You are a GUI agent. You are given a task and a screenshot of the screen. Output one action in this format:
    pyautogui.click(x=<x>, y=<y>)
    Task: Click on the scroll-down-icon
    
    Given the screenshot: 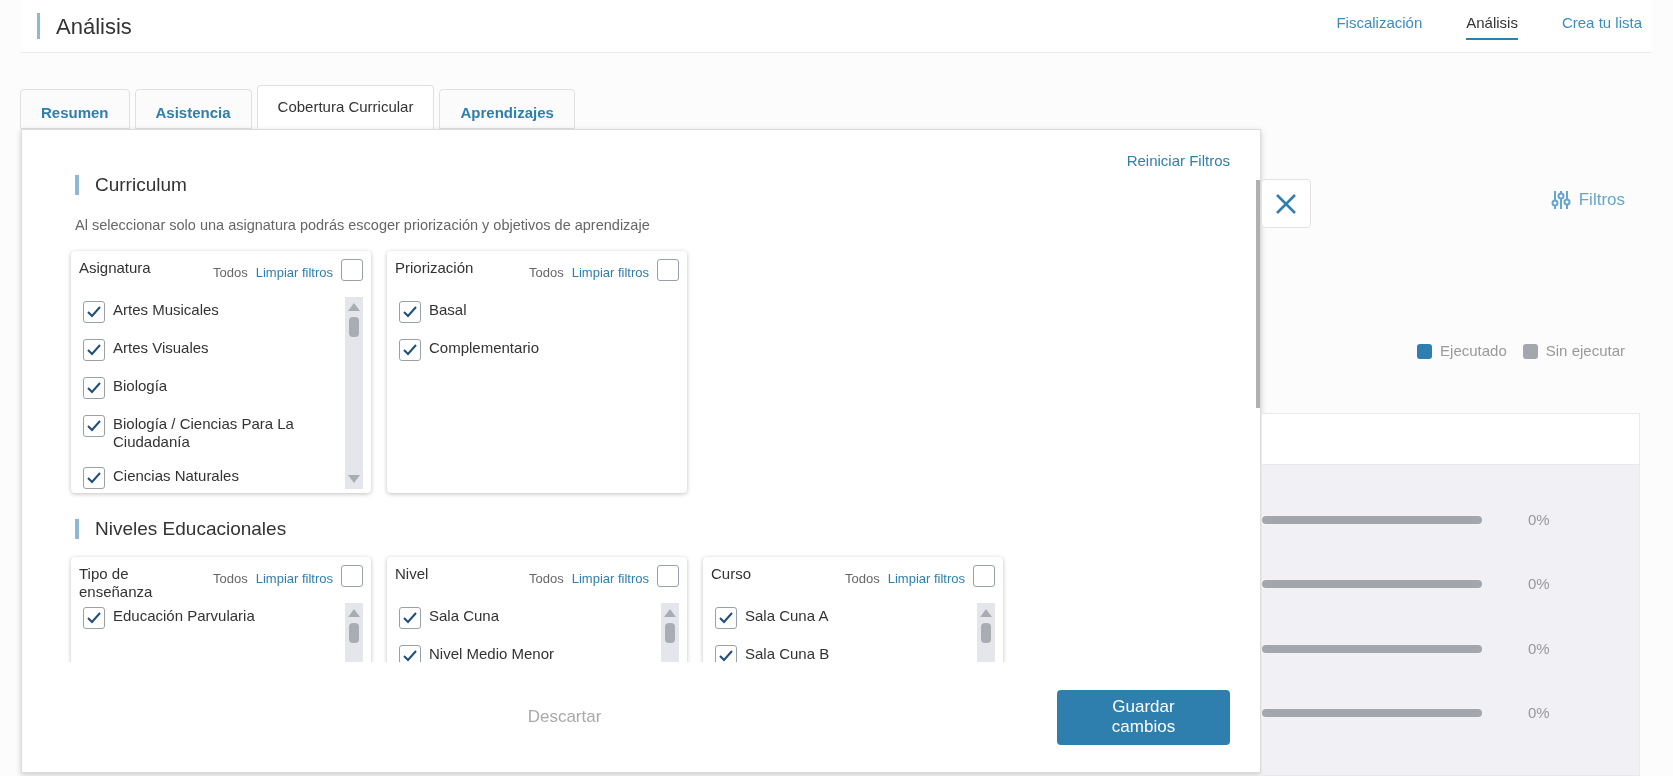 What is the action you would take?
    pyautogui.click(x=354, y=478)
    